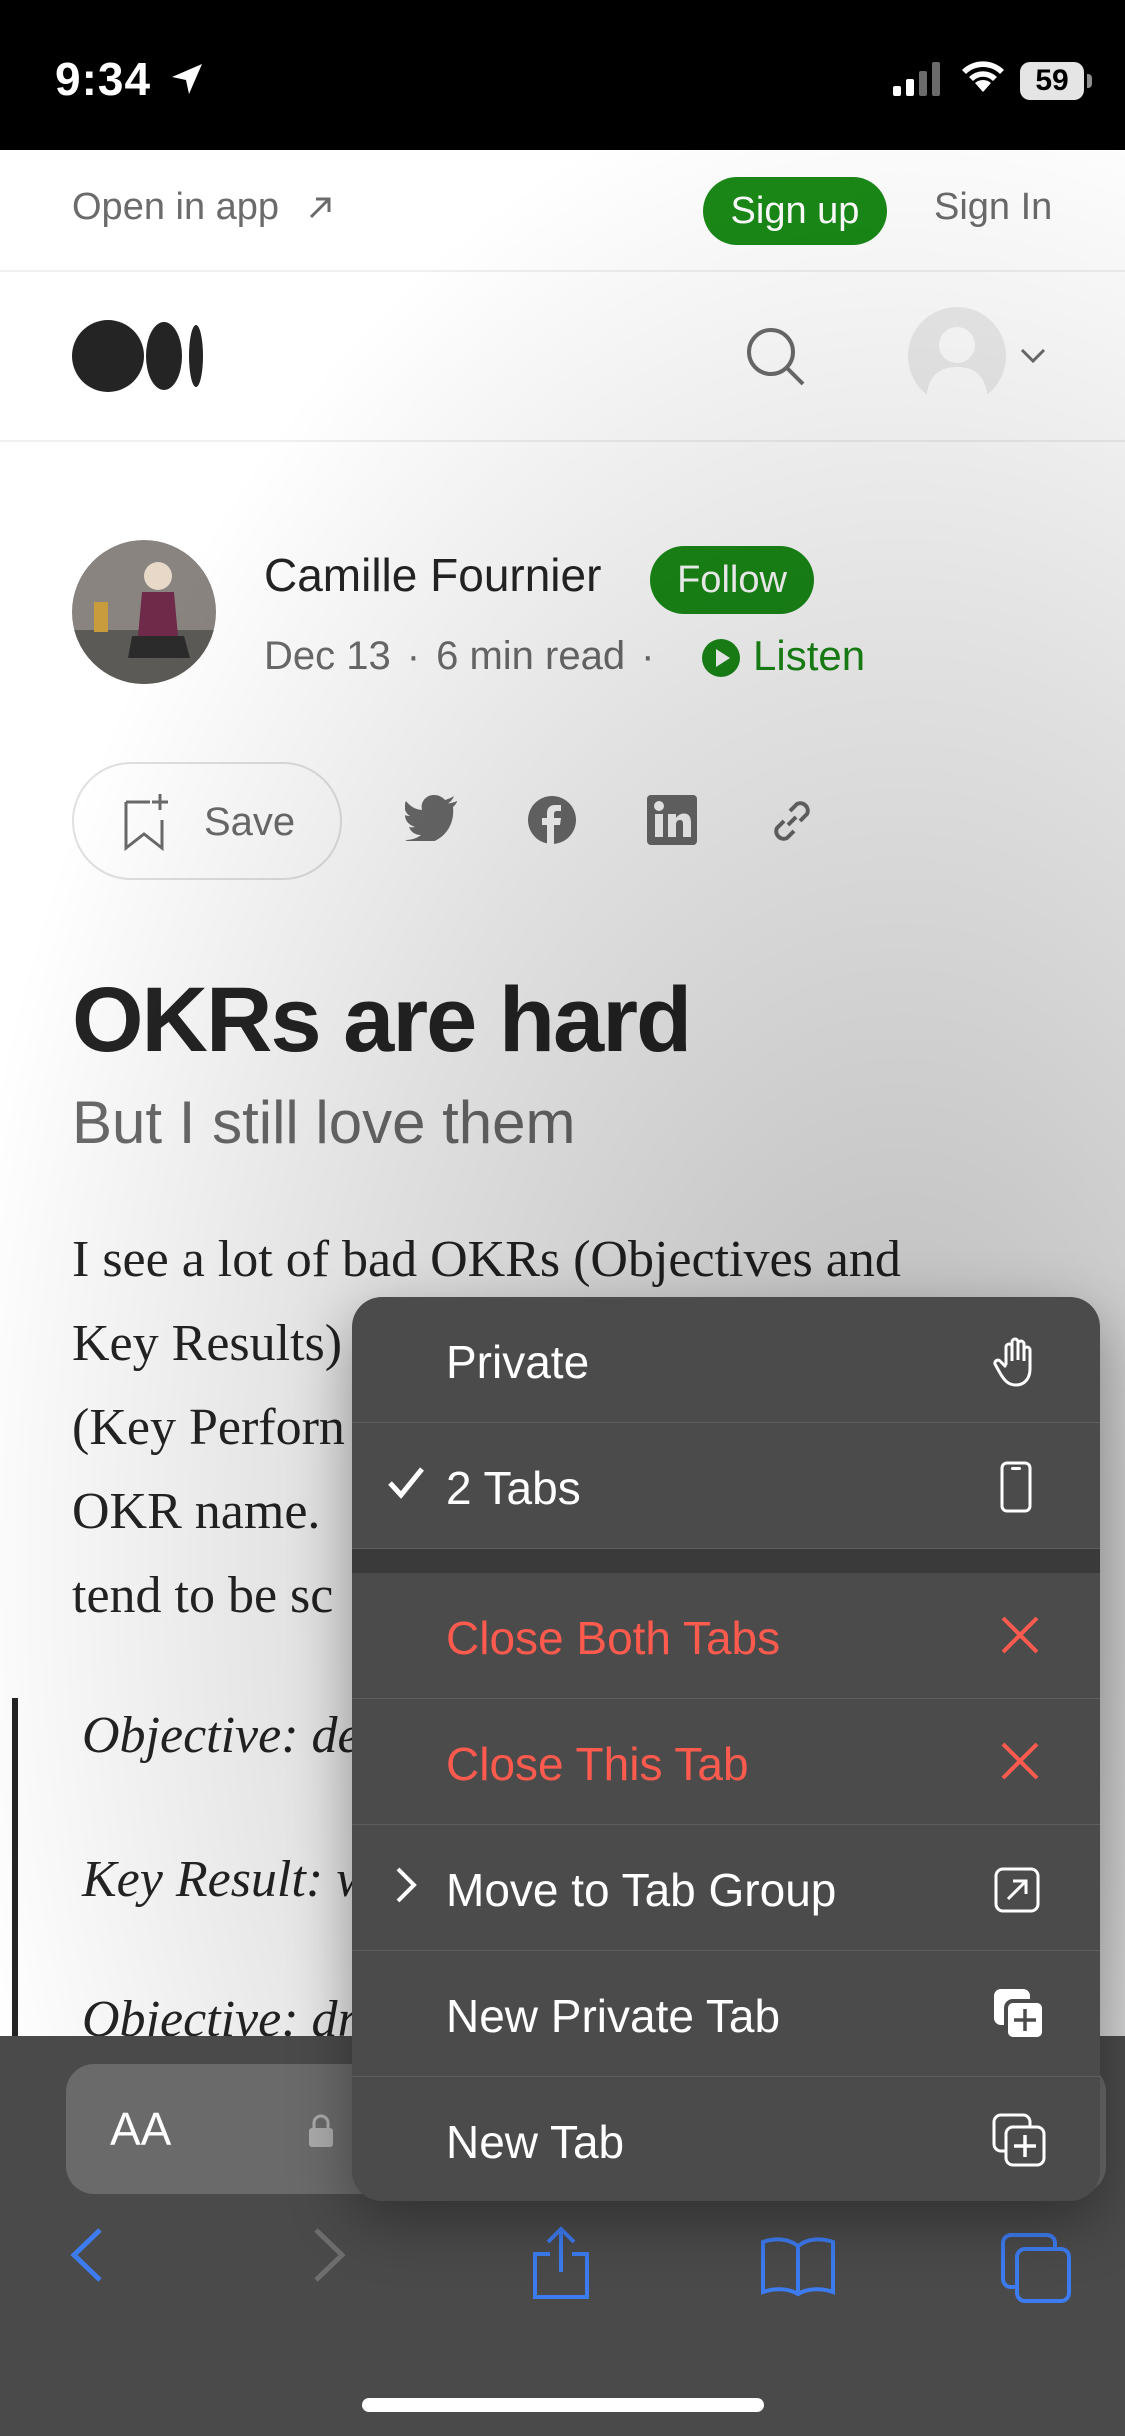  Describe the element at coordinates (726, 2139) in the screenshot. I see `menu-item-new-tab: New Tab` at that location.